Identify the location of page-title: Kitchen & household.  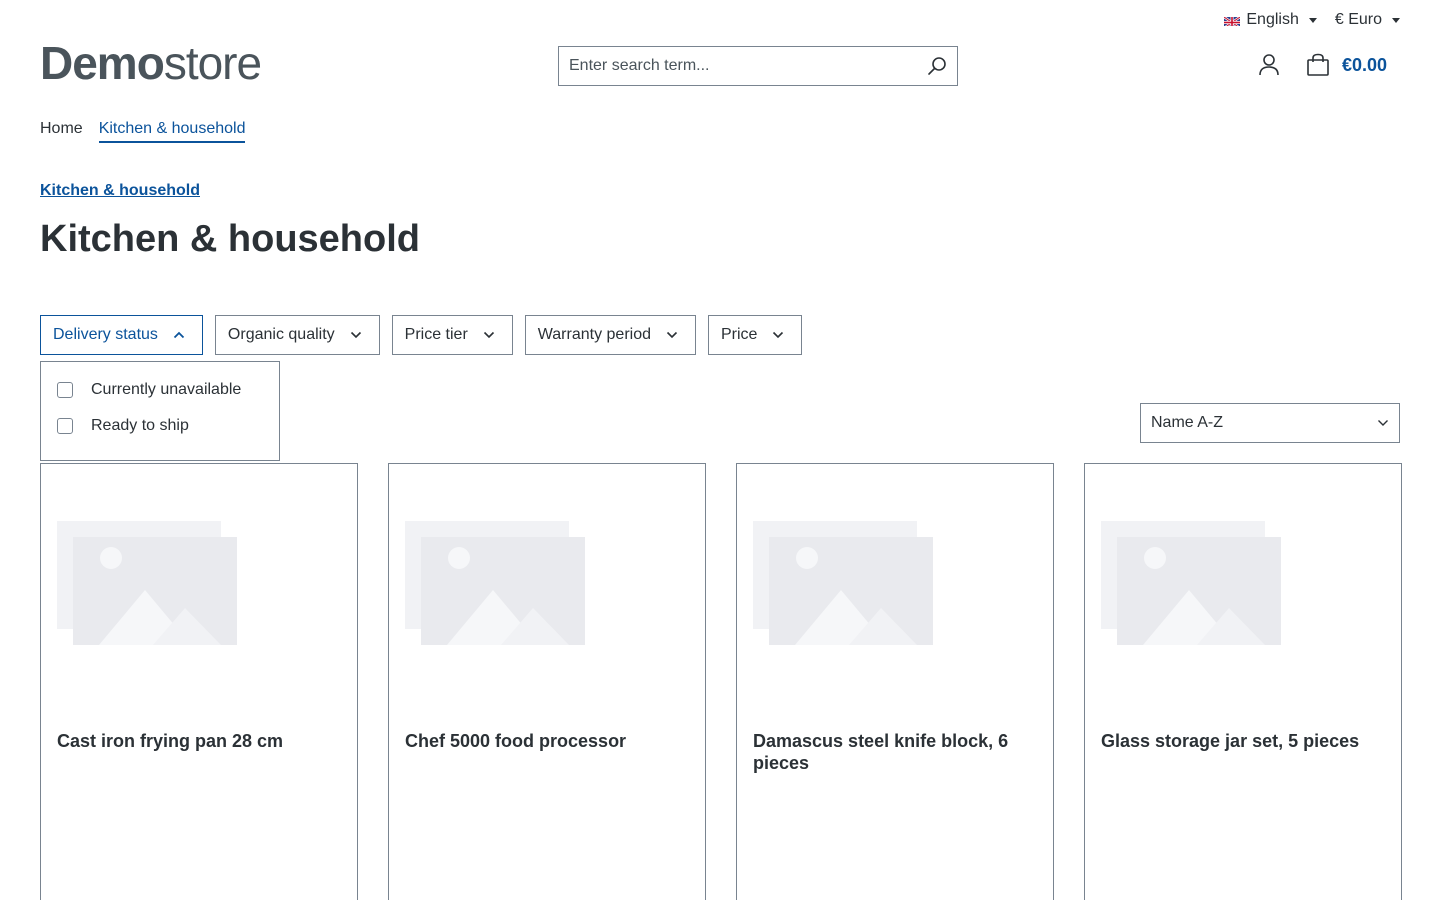
(230, 239).